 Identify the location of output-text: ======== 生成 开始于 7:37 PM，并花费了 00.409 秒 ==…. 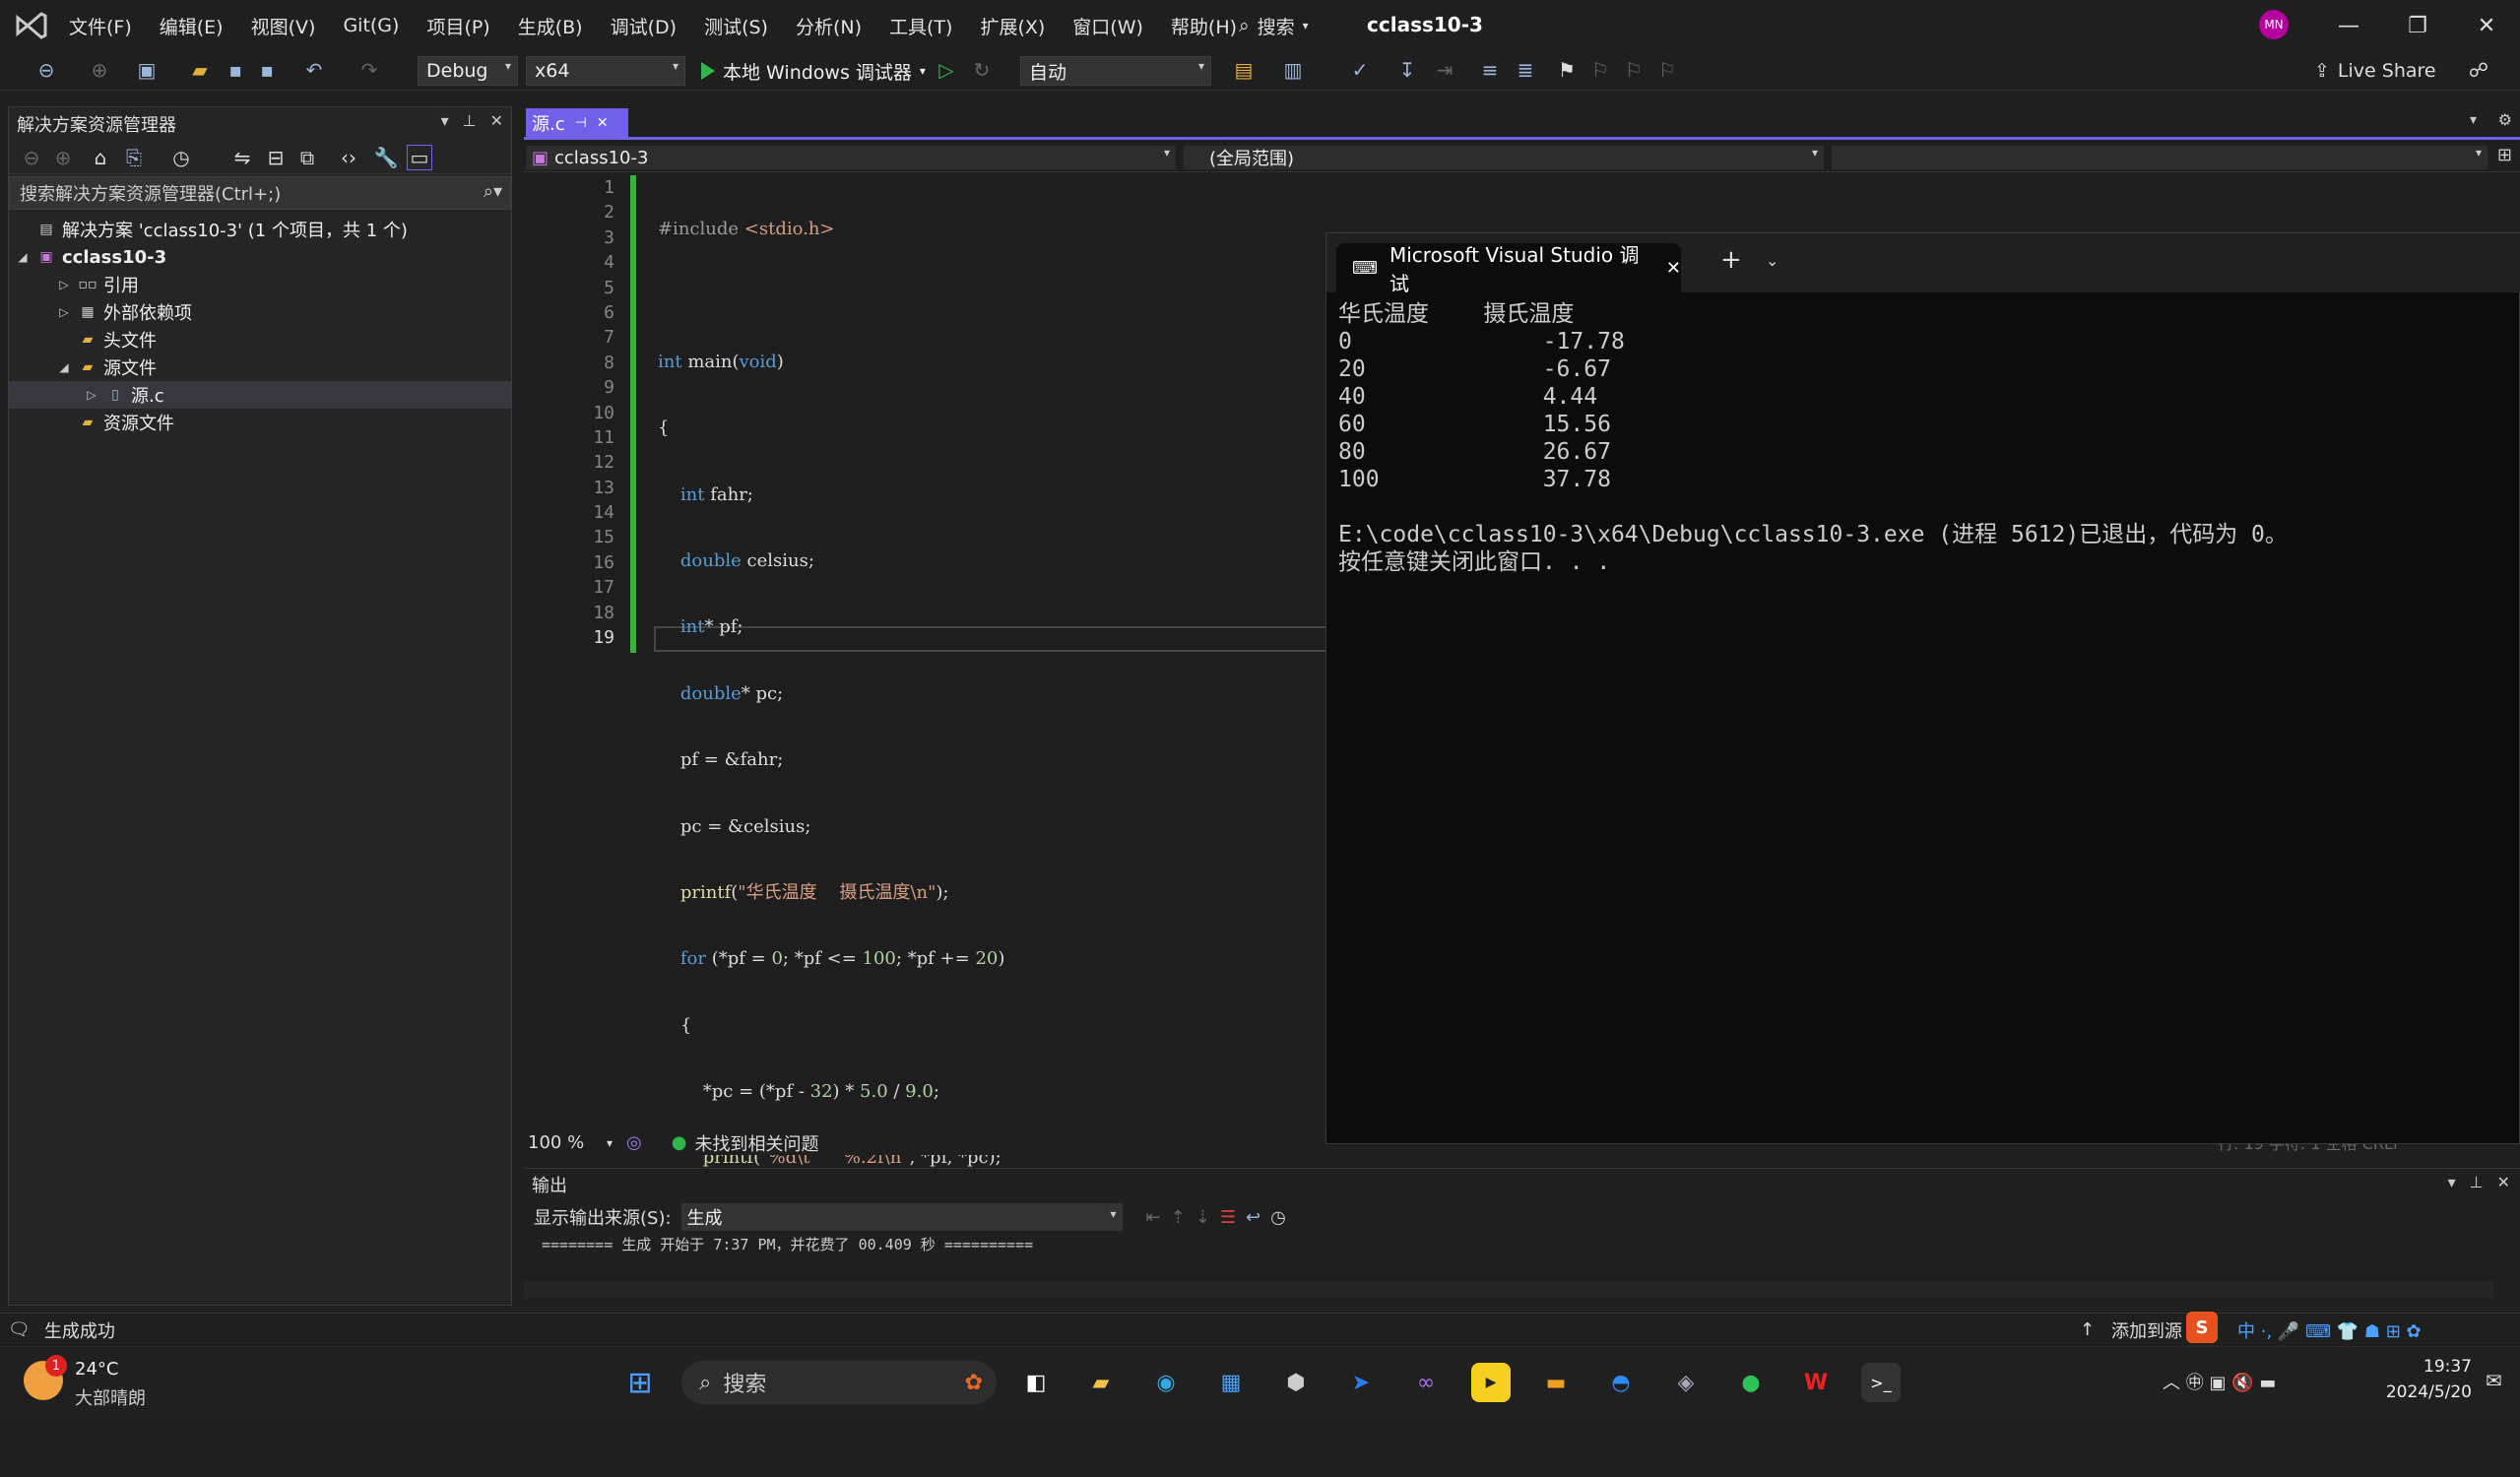
(1522, 1244).